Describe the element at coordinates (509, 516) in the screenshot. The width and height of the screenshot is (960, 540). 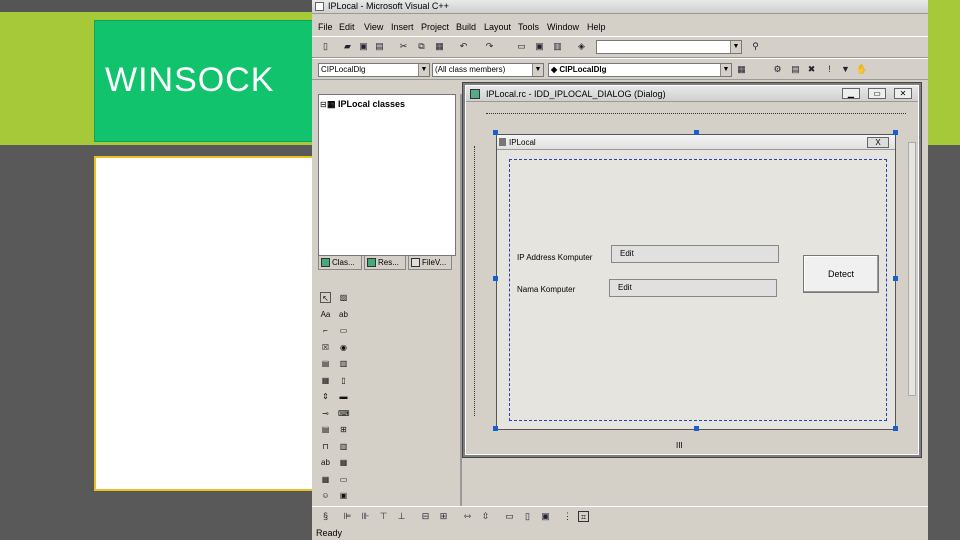
I see `same-width-icon: ▭` at that location.